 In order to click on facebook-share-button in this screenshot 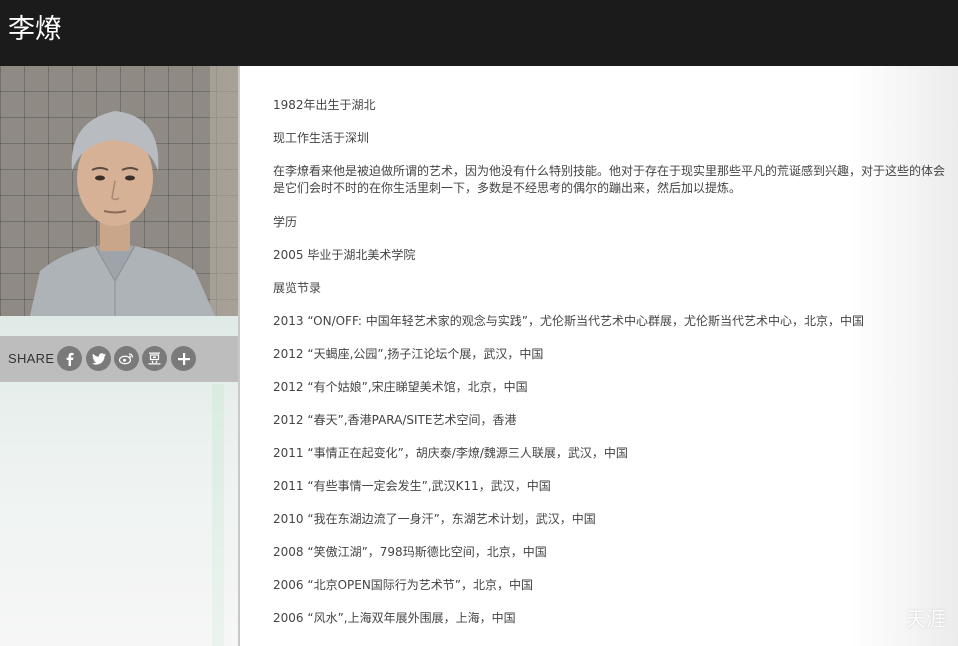, I will do `click(69, 358)`.